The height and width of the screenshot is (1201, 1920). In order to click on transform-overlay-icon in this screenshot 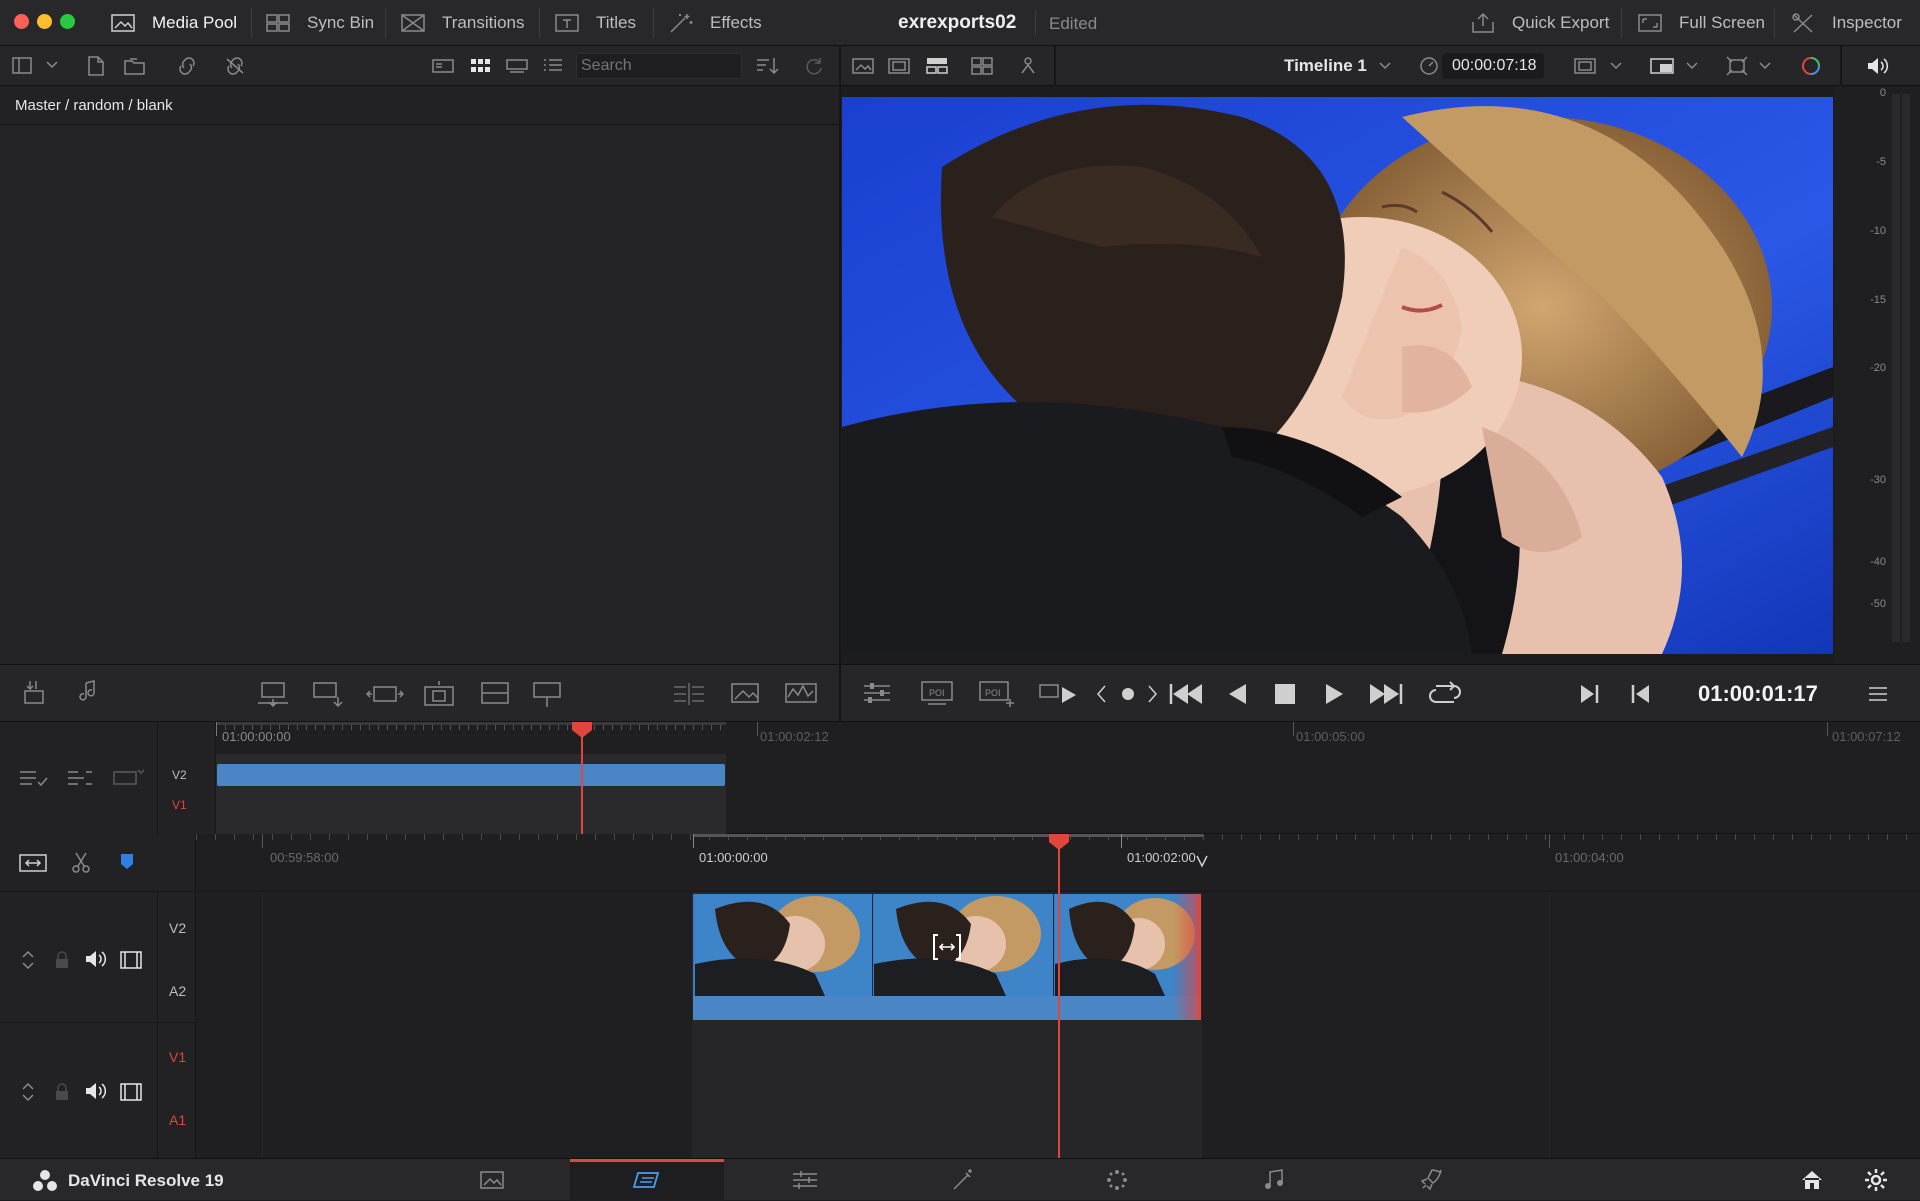, I will do `click(1737, 66)`.